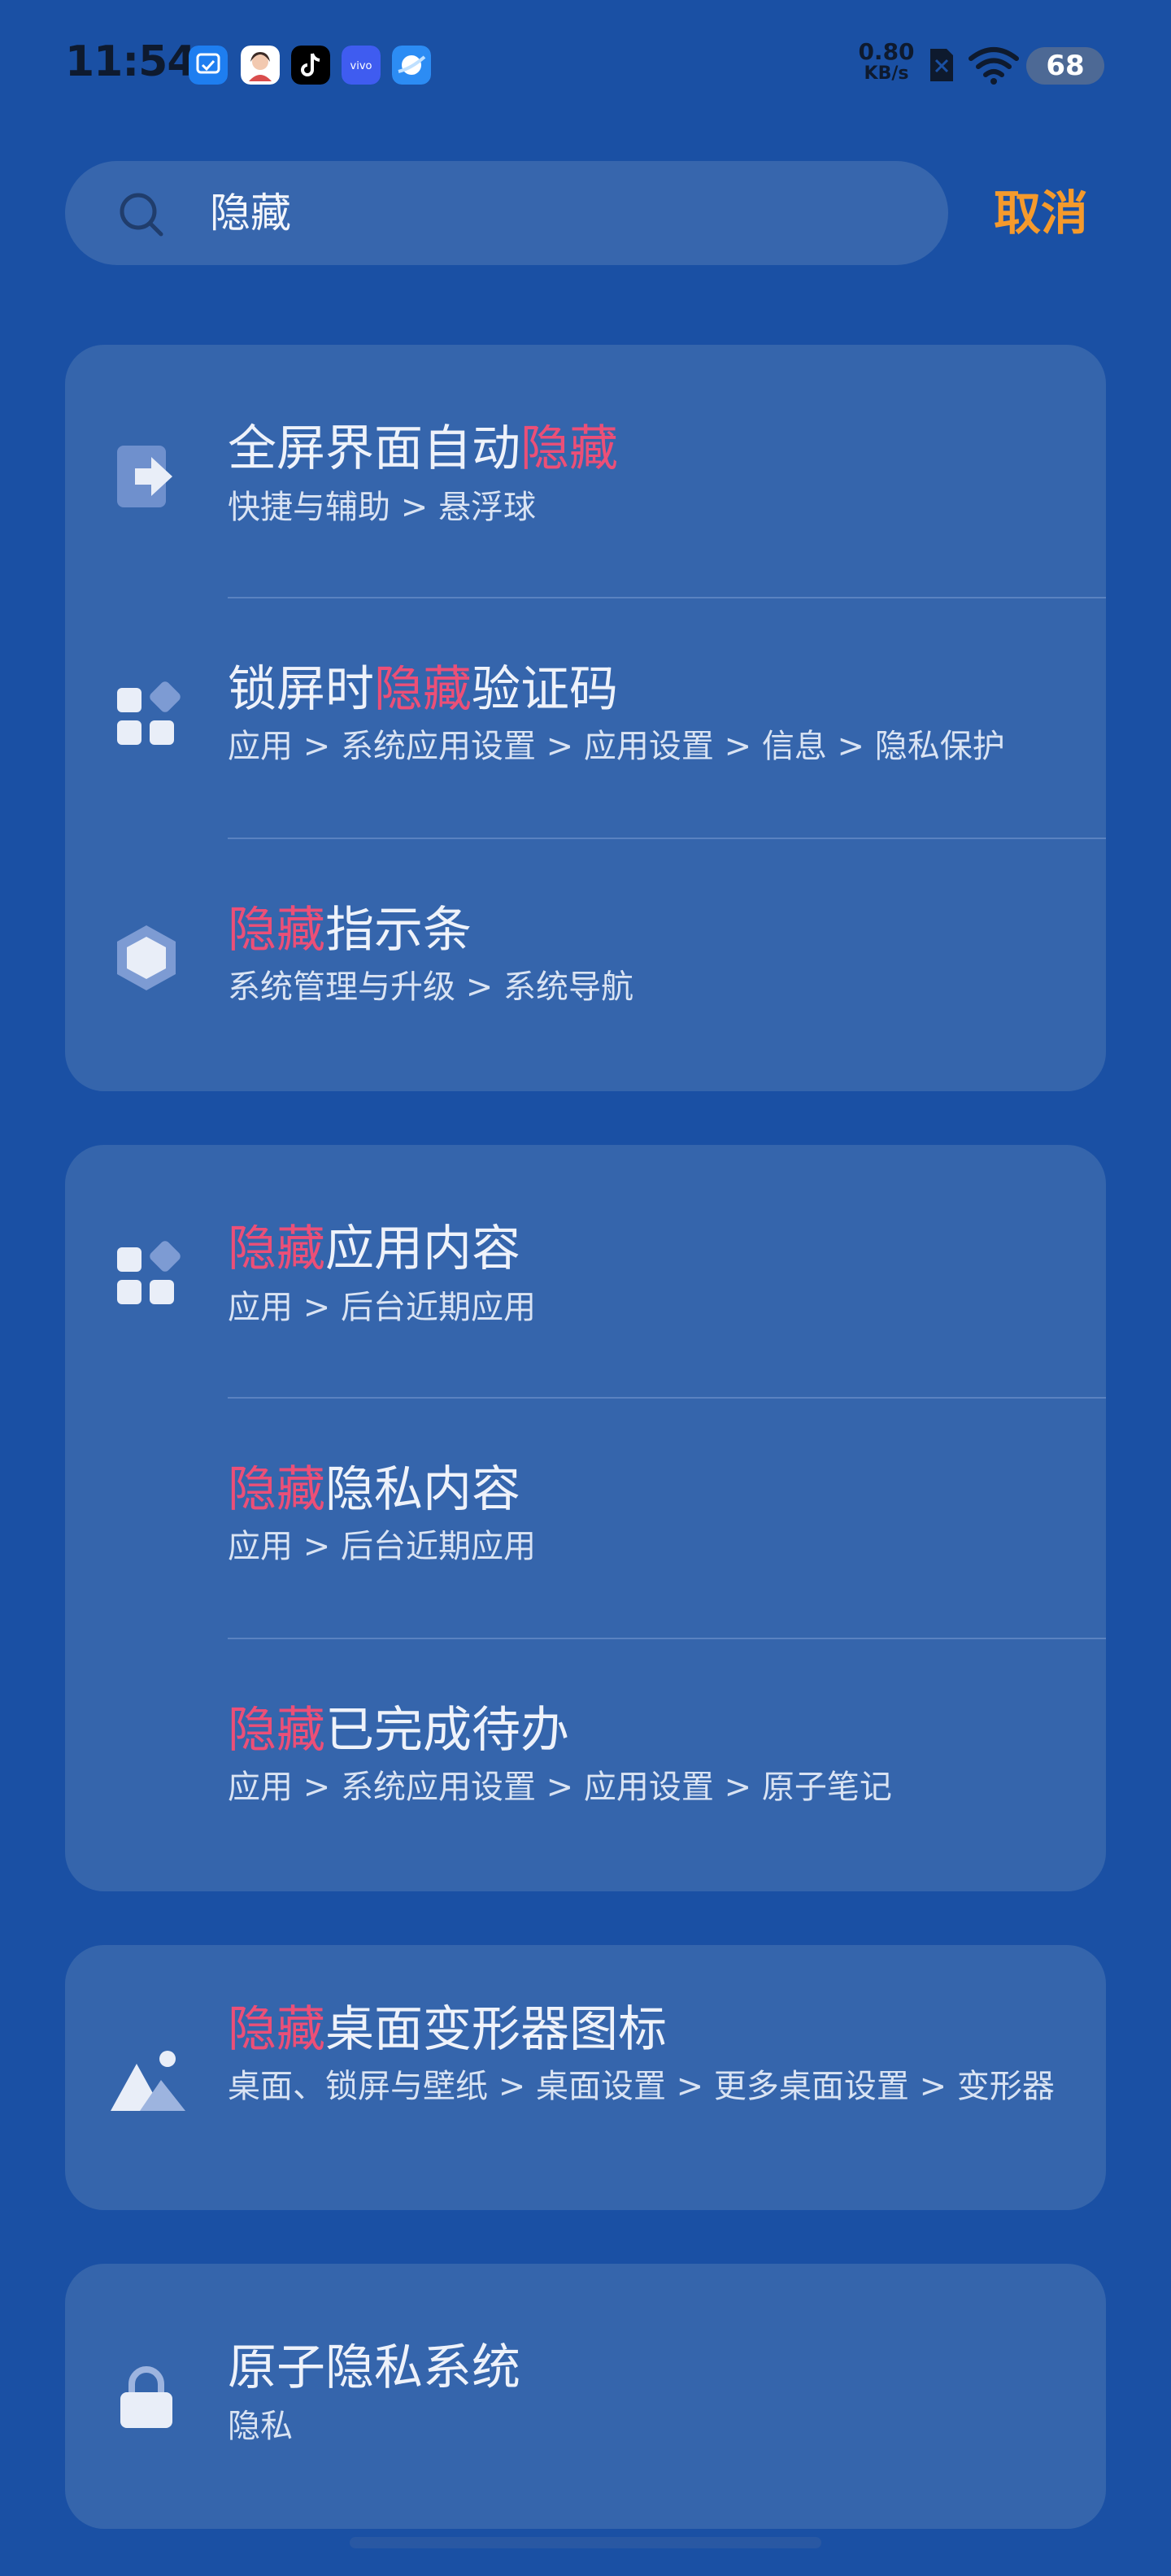 This screenshot has height=2576, width=1171. I want to click on network-speed-value: 0.80, so click(886, 52).